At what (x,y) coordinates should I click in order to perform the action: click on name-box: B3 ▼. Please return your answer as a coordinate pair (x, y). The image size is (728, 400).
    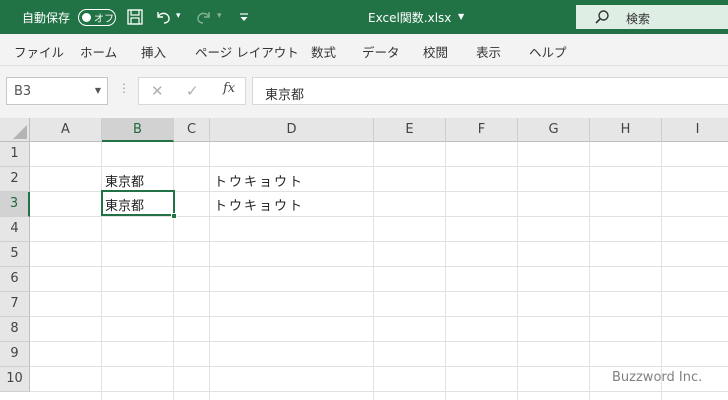
    Looking at the image, I should click on (57, 91).